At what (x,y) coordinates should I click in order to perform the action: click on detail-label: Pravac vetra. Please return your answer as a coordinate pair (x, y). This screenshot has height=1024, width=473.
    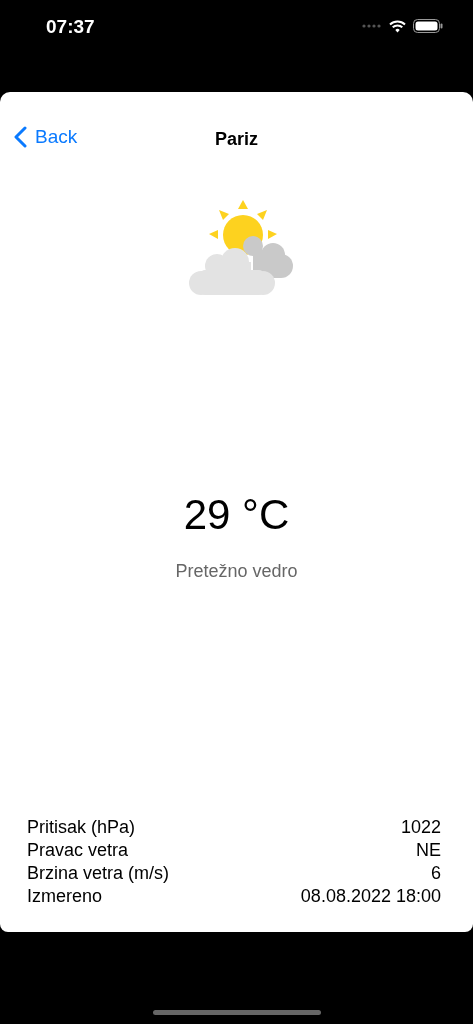
    Looking at the image, I should click on (78, 850).